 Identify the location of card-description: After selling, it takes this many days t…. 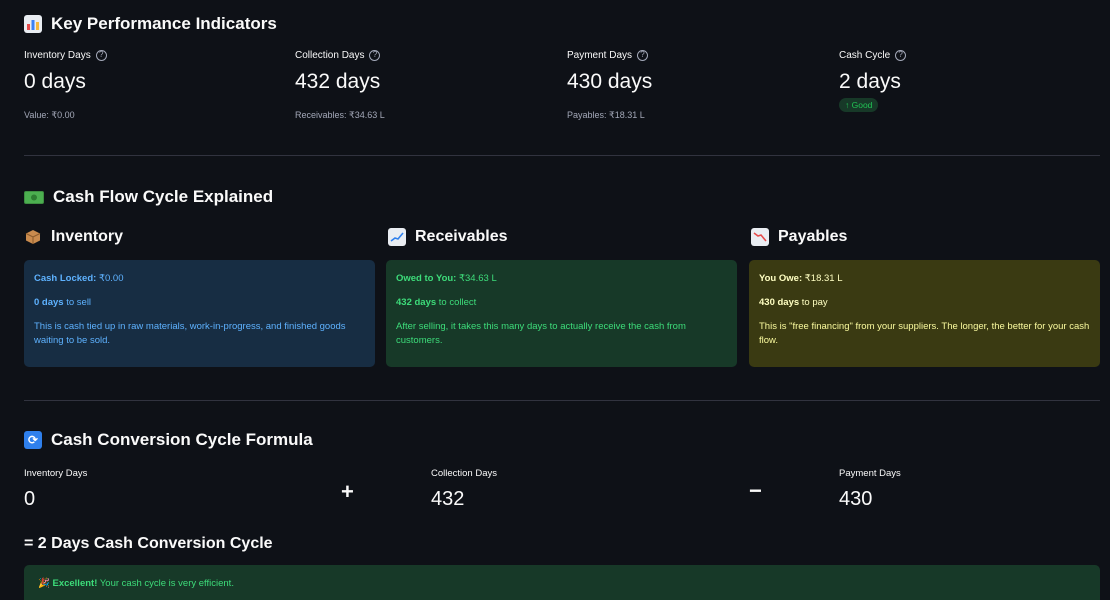
(541, 333).